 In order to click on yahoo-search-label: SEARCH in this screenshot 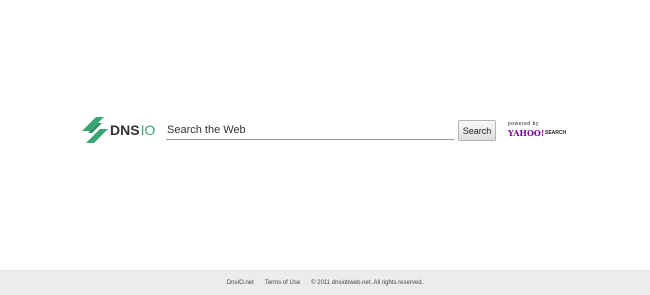, I will do `click(556, 133)`.